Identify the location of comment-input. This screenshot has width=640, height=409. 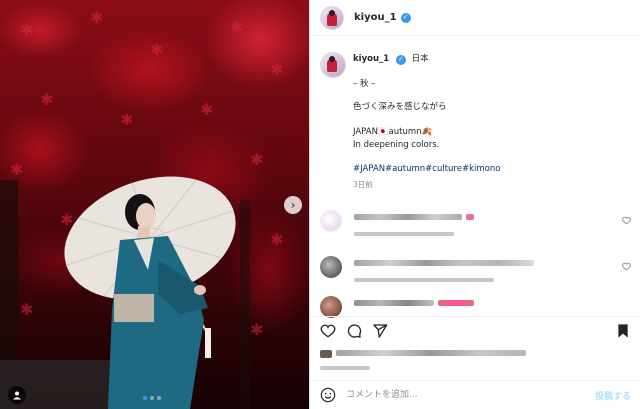
(456, 395).